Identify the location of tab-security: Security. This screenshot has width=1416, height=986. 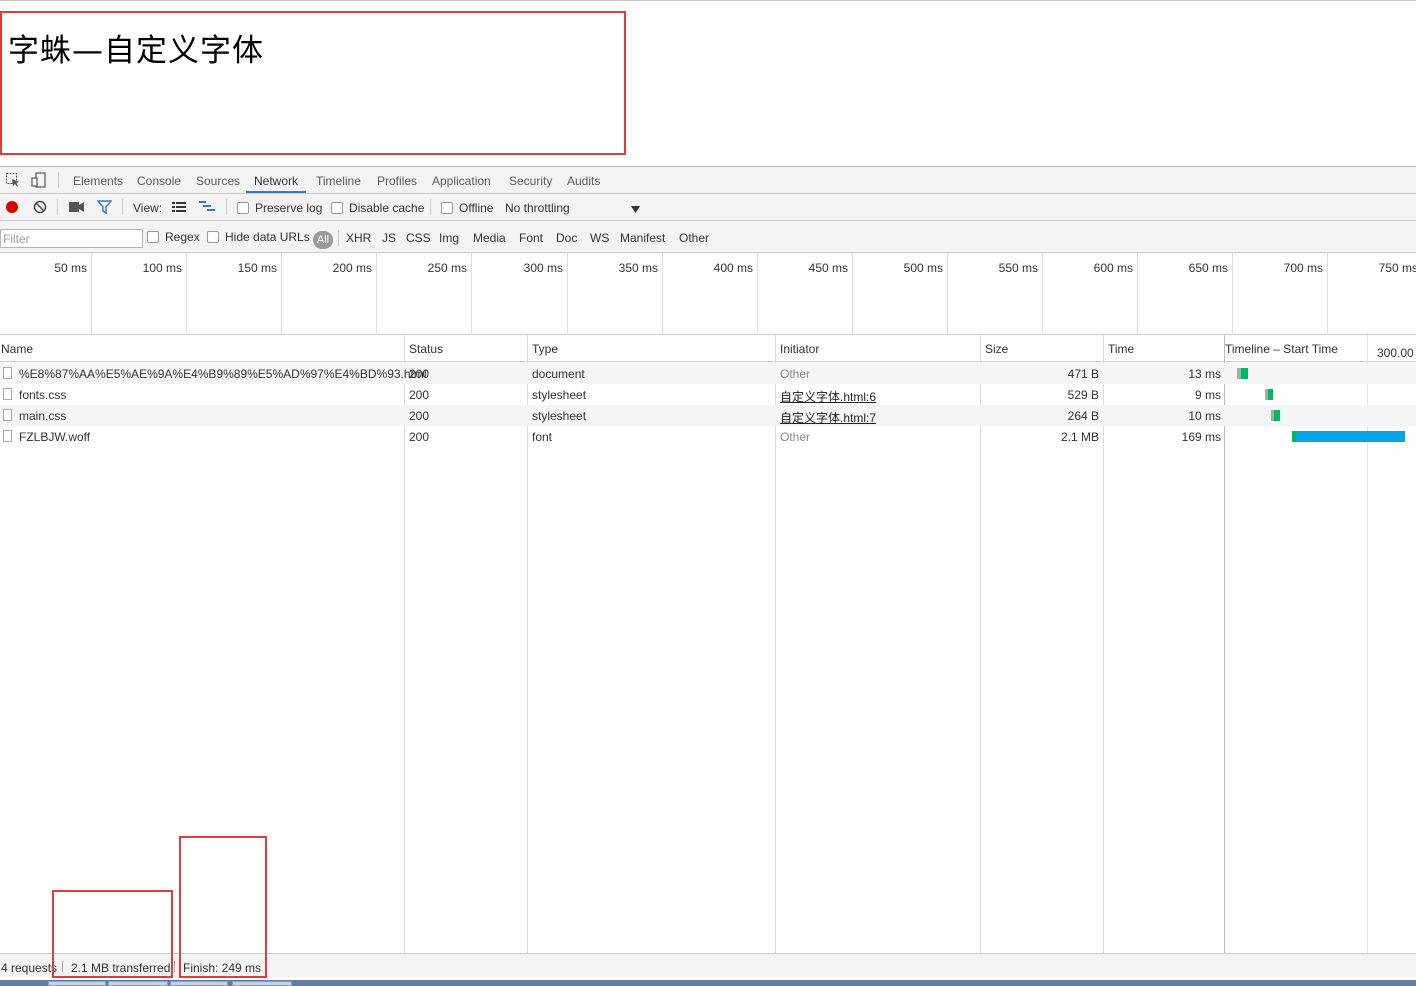
(530, 181).